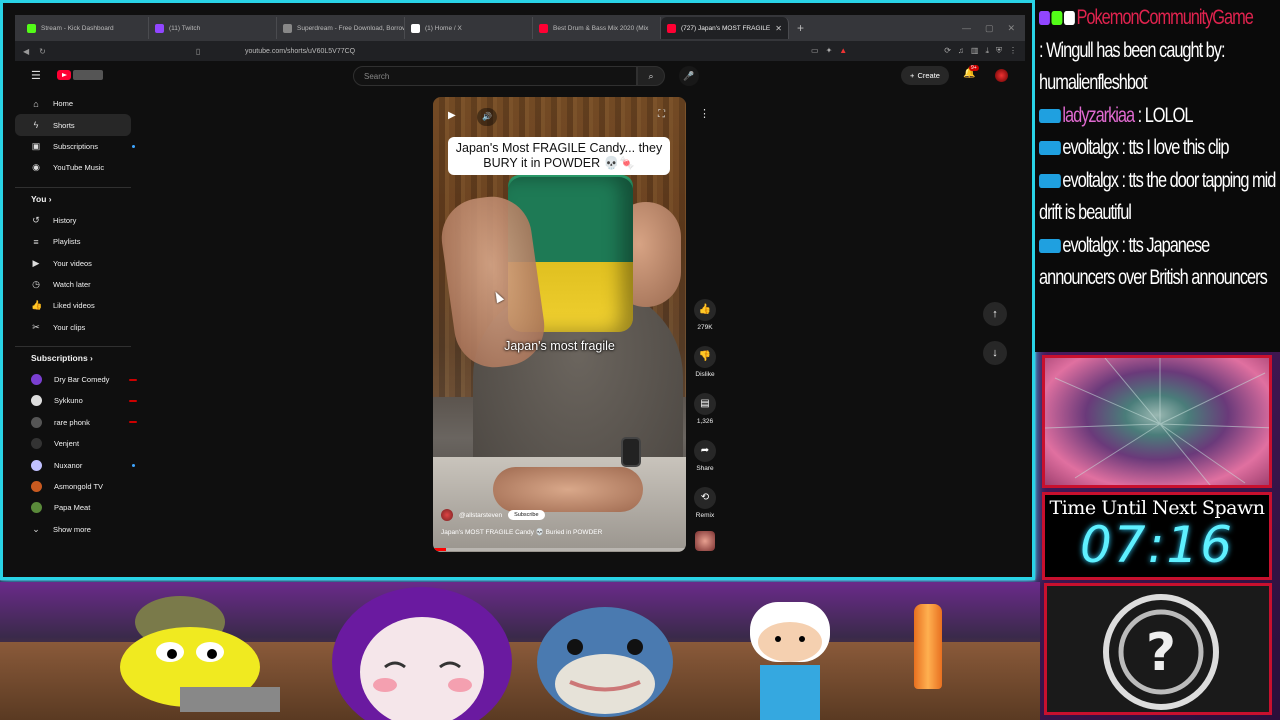  I want to click on channel-handle: @allstarsteven, so click(480, 515).